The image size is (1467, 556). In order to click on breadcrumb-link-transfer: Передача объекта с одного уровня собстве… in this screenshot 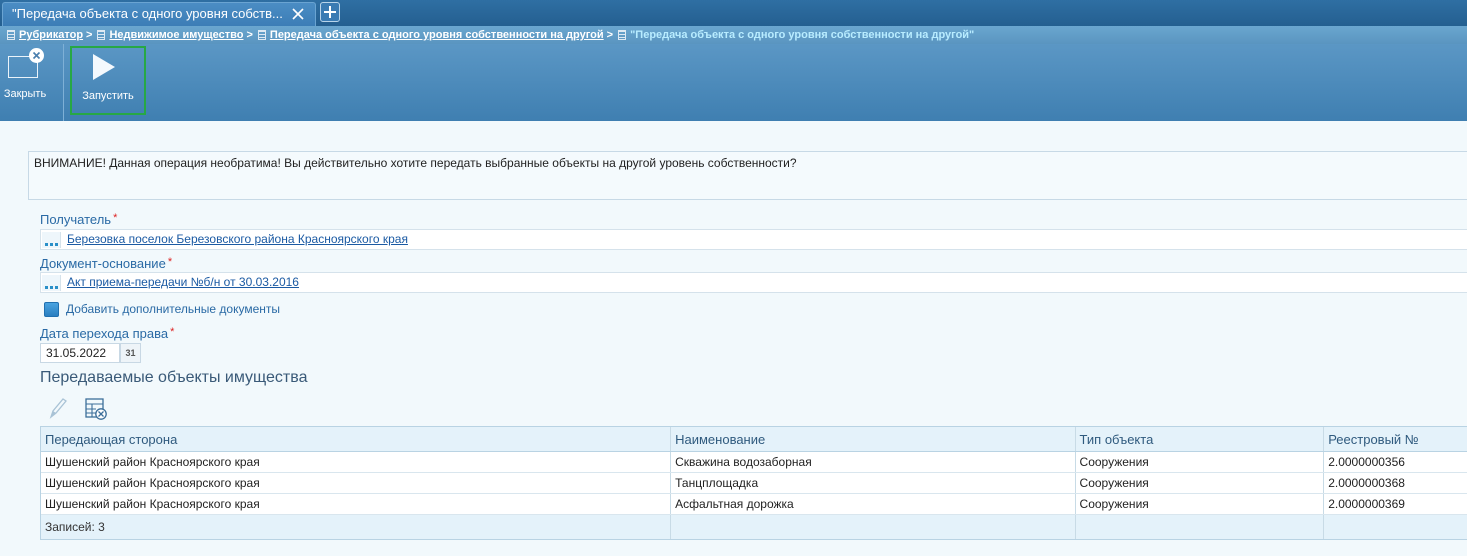, I will do `click(437, 35)`.